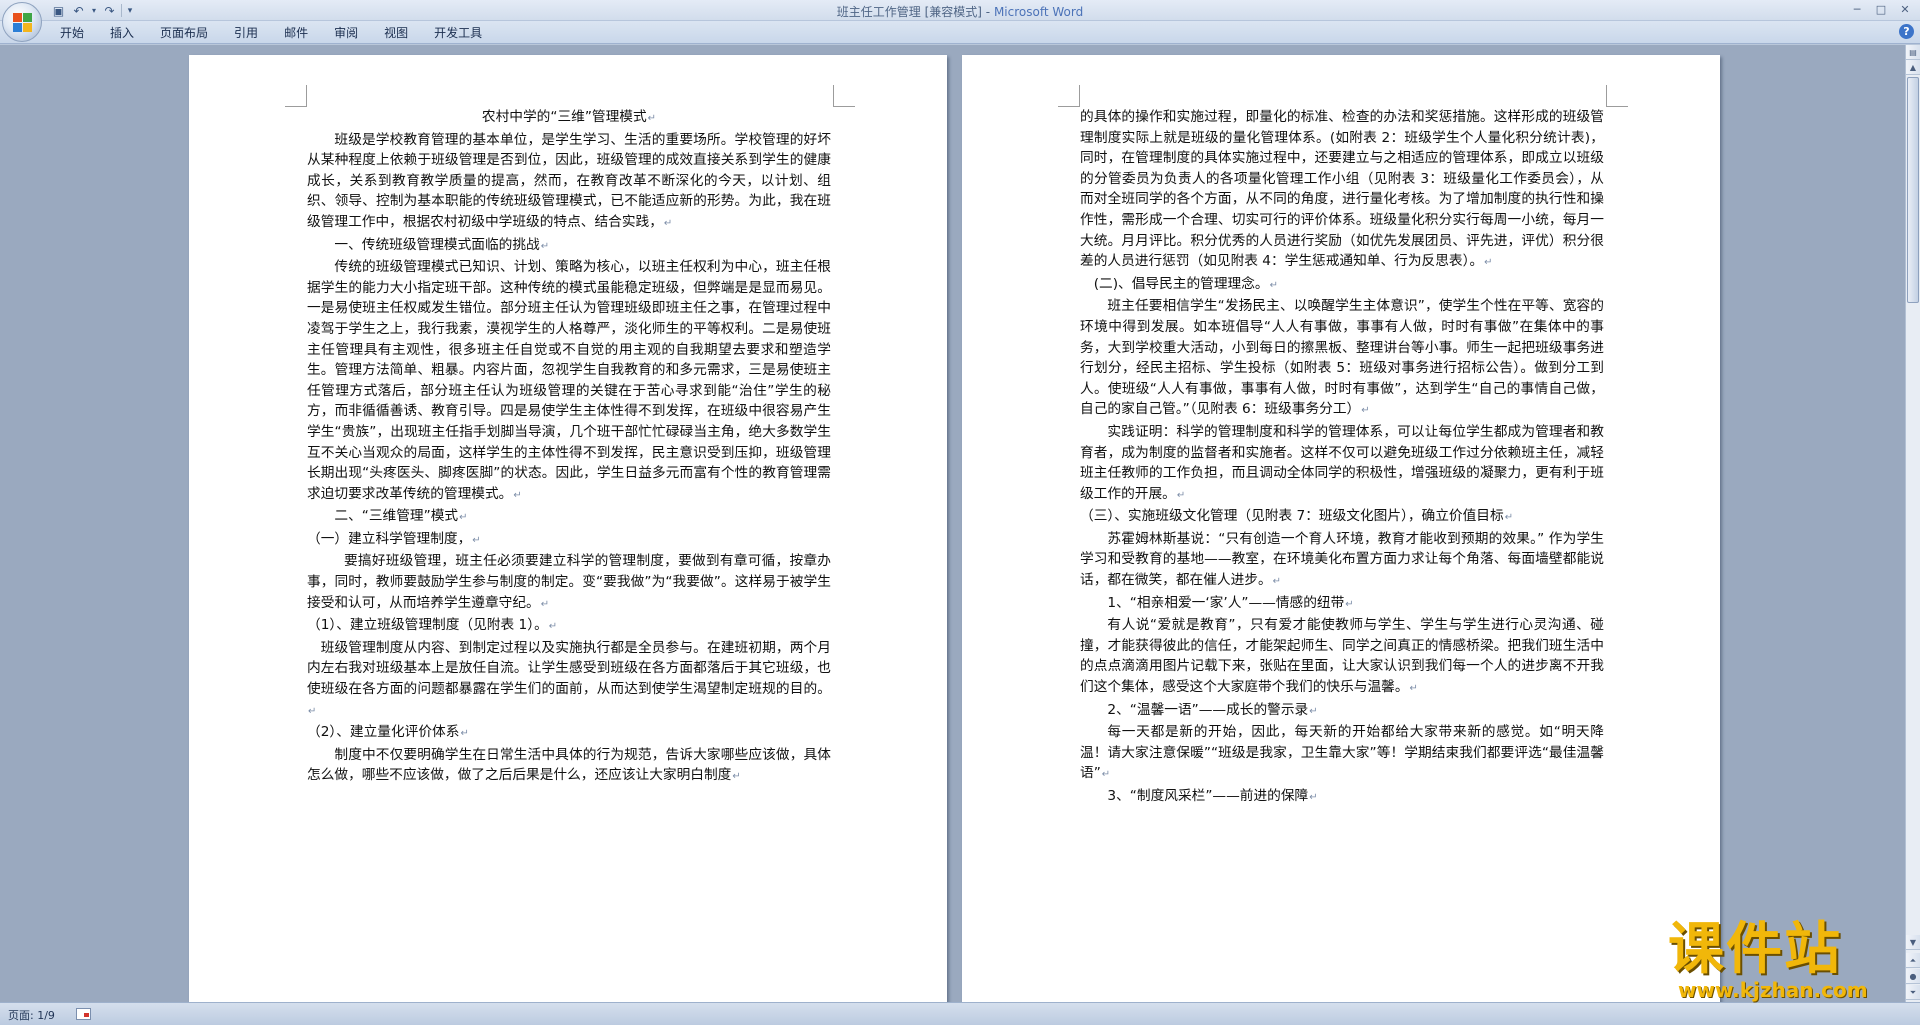  What do you see at coordinates (83, 1014) in the screenshot?
I see `proofing-icon` at bounding box center [83, 1014].